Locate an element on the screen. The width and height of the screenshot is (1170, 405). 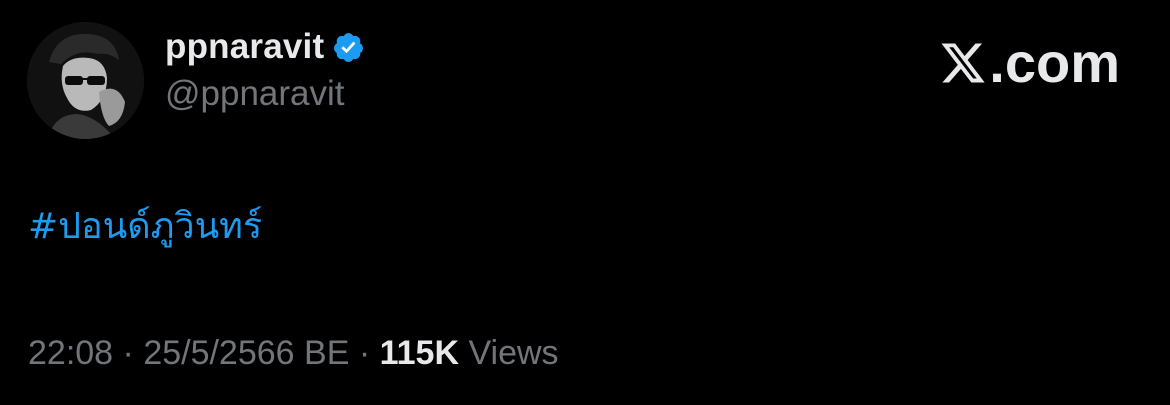
x-logo-icon is located at coordinates (963, 62).